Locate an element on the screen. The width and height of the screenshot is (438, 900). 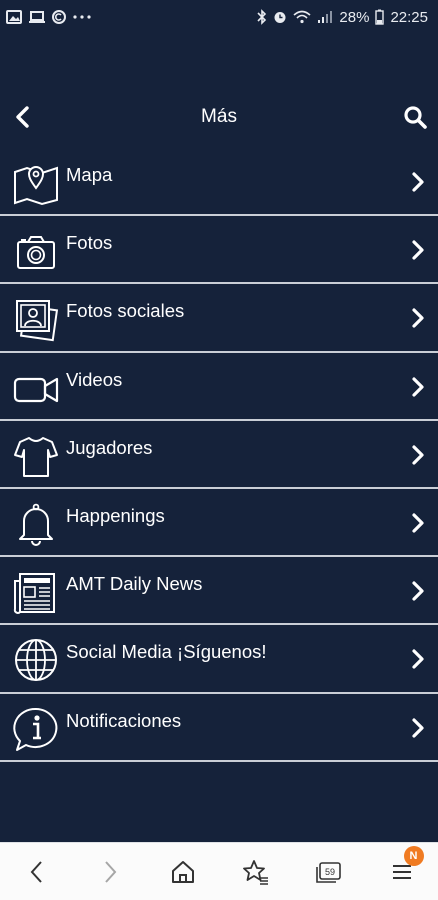
menu-item-label: Social Media ¡Síguenos! is located at coordinates (166, 652).